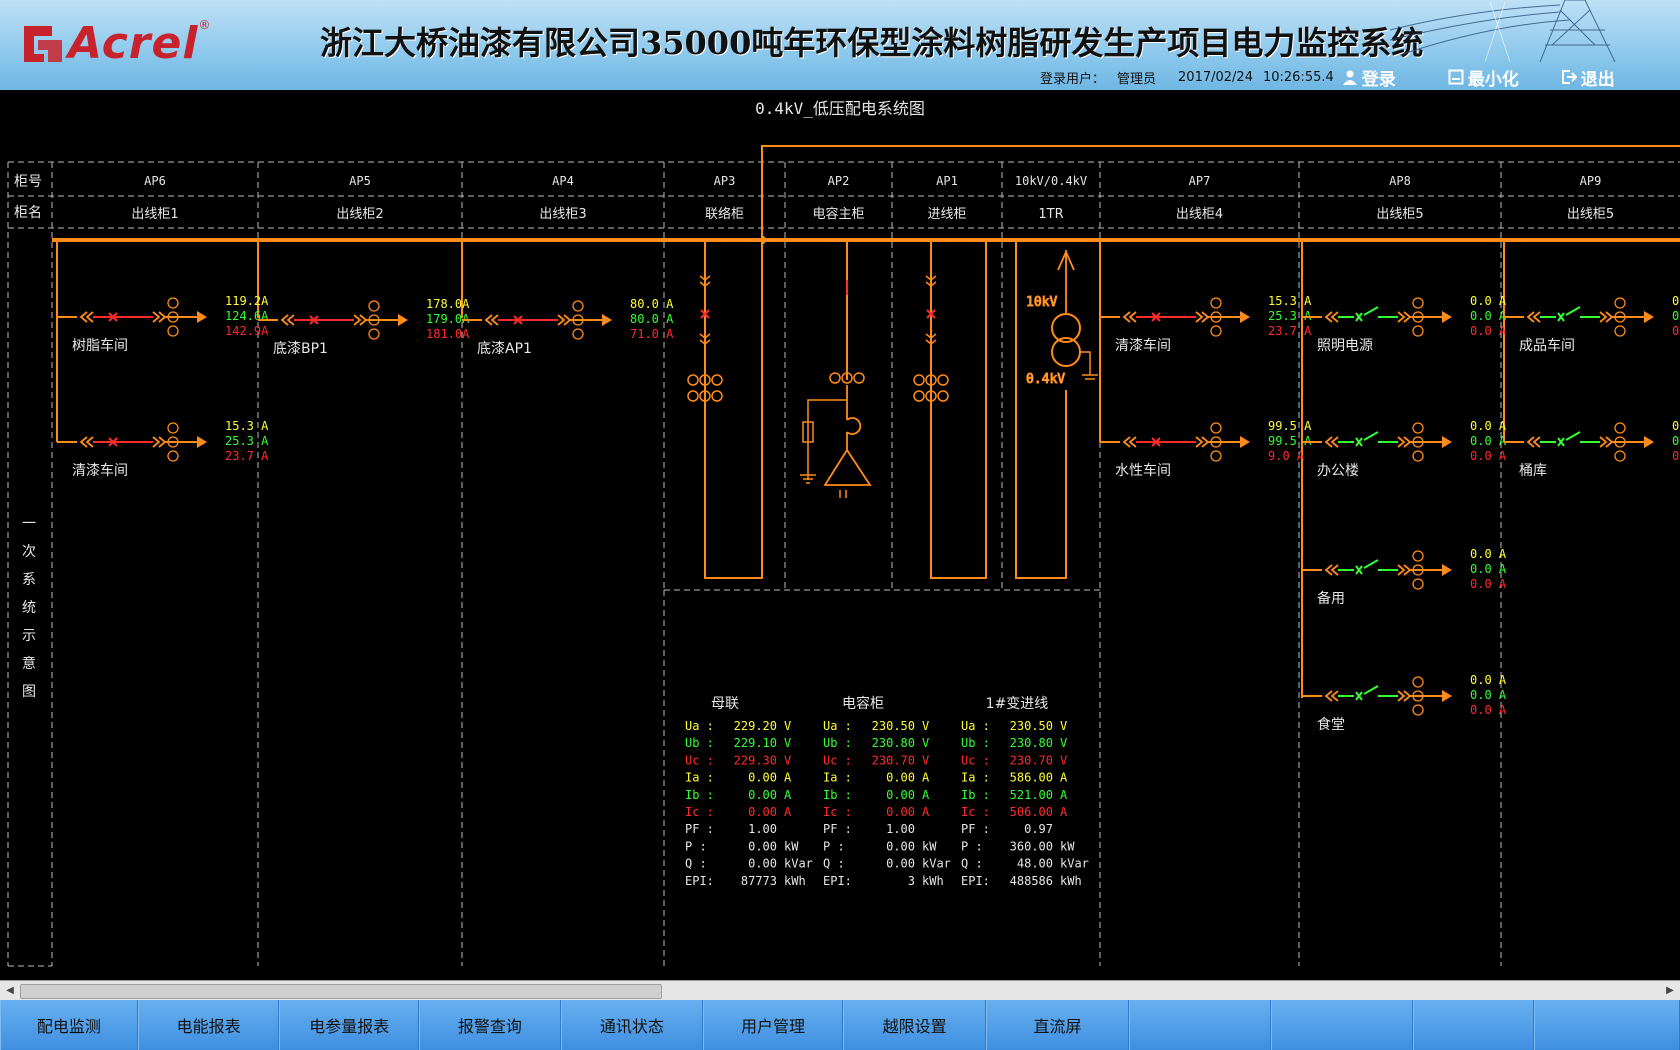 This screenshot has height=1050, width=1680. Describe the element at coordinates (1057, 1025) in the screenshot. I see `nav-item-7: 直流屏` at that location.